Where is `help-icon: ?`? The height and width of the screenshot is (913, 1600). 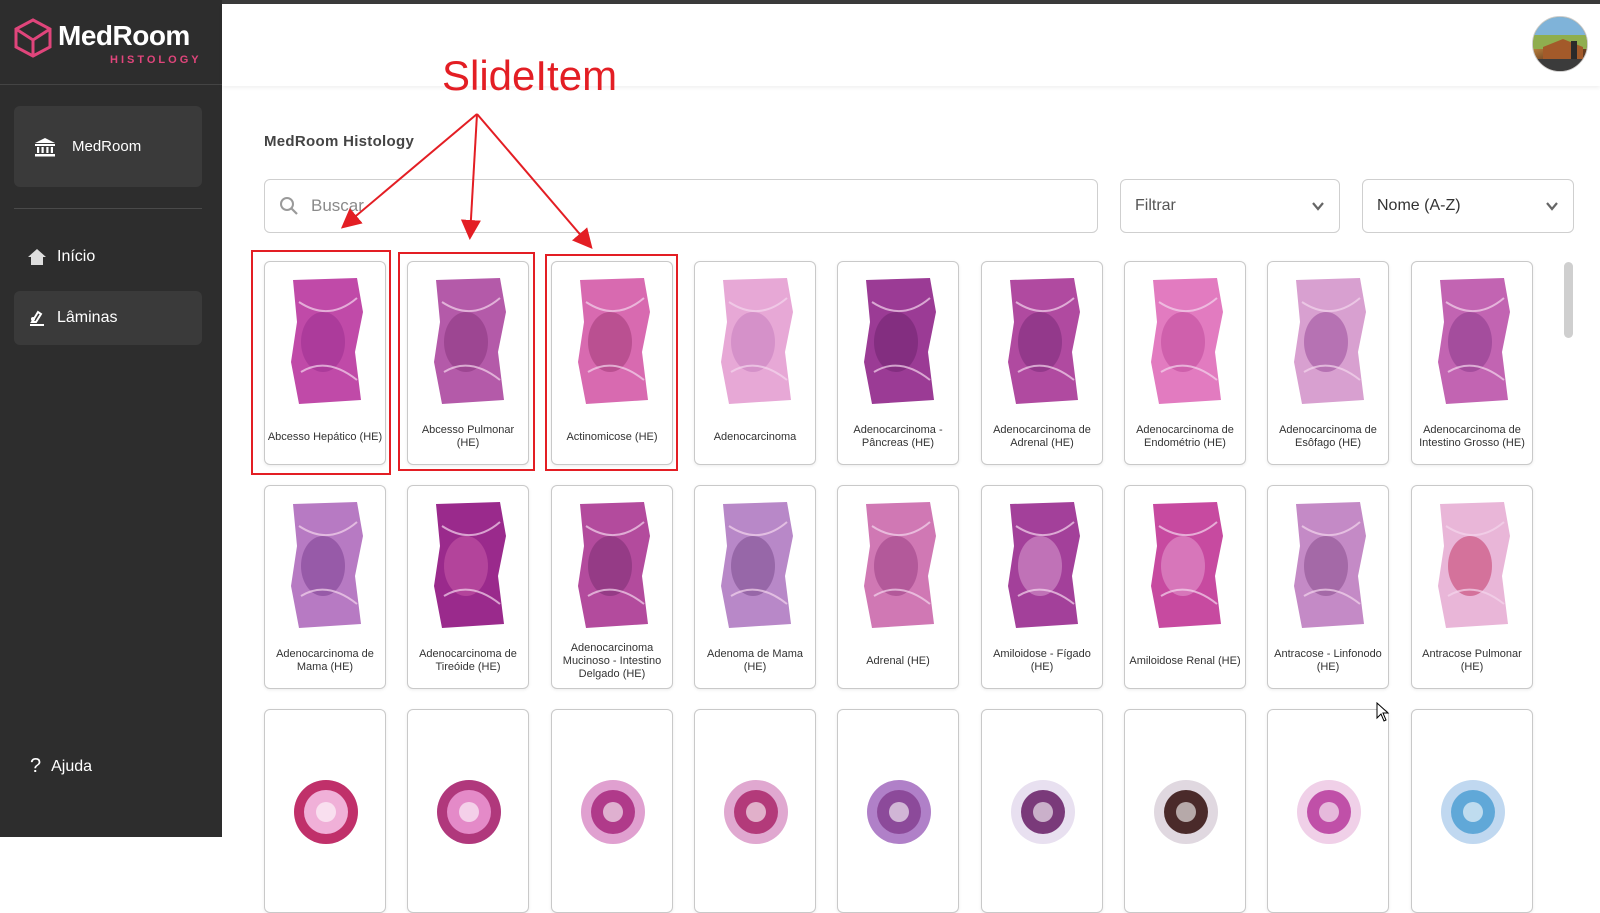
help-icon: ? is located at coordinates (36, 766).